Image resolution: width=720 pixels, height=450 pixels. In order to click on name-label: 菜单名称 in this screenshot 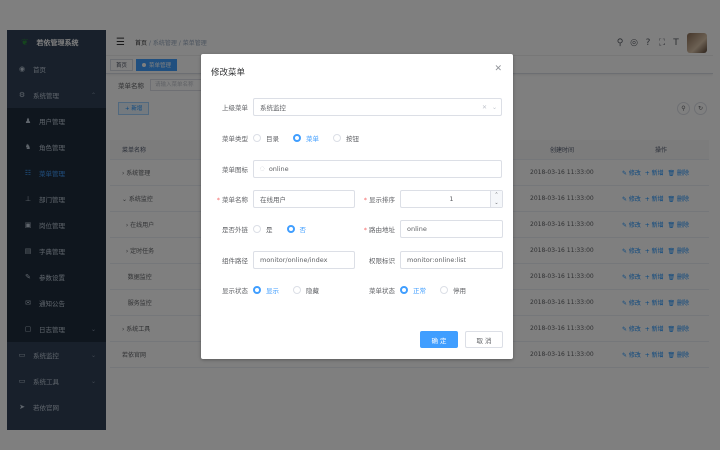, I will do `click(232, 199)`.